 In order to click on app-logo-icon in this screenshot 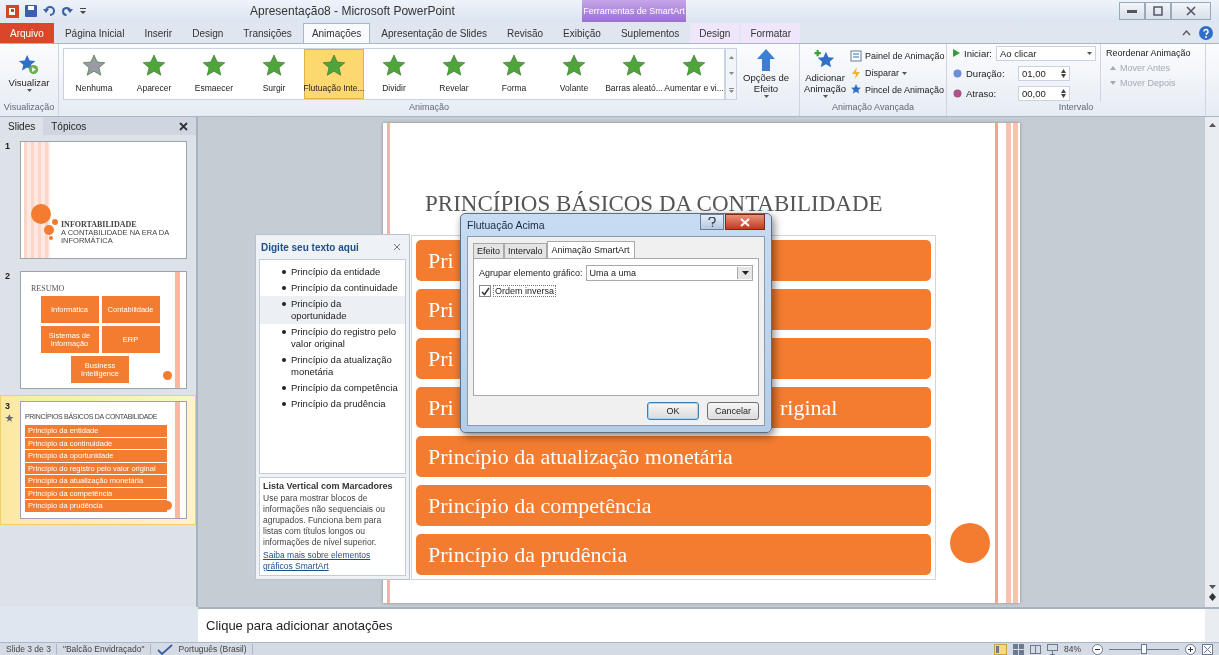, I will do `click(12, 11)`.